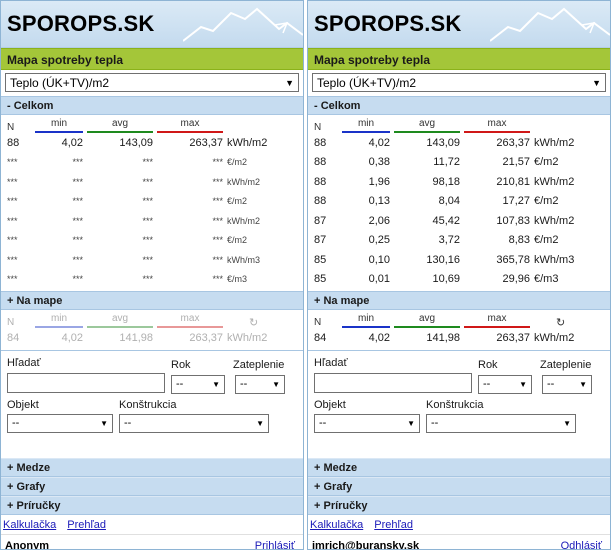 Image resolution: width=612 pixels, height=550 pixels. What do you see at coordinates (516, 279) in the screenshot?
I see `cell-max: 29,96` at bounding box center [516, 279].